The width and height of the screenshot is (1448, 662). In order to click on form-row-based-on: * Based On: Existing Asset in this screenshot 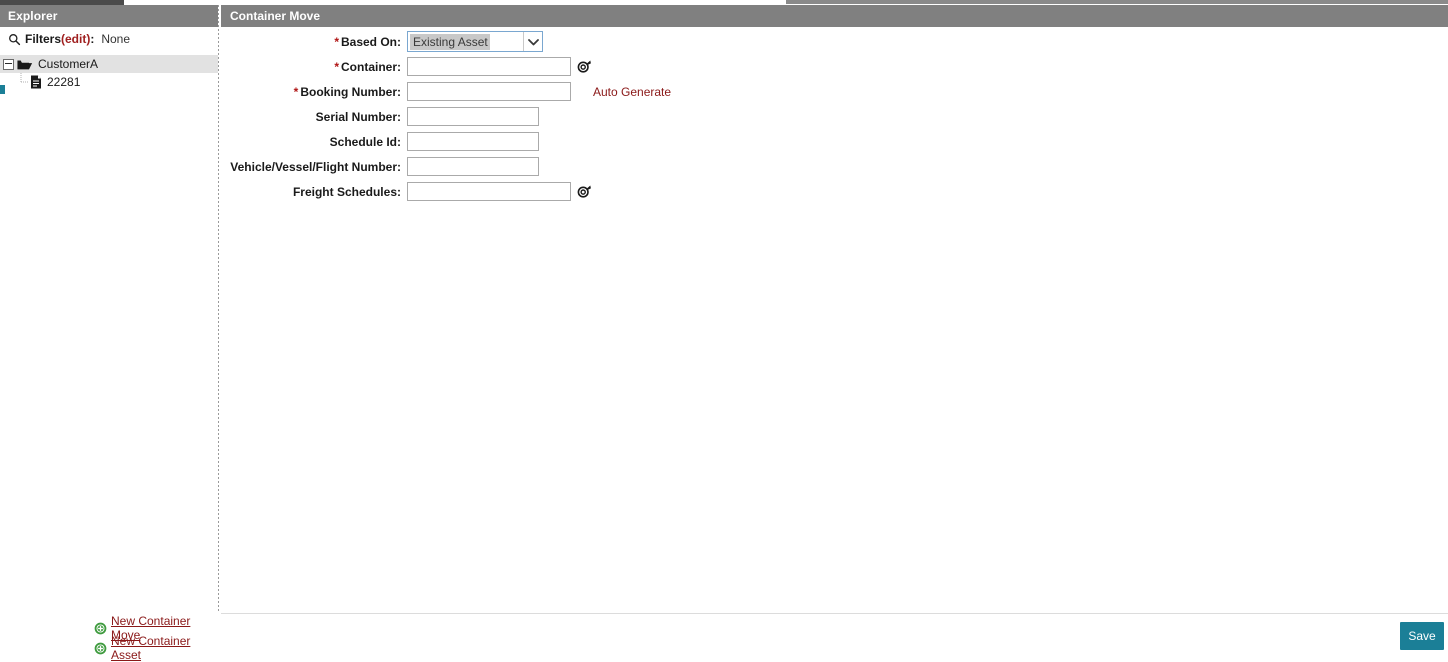, I will do `click(834, 41)`.